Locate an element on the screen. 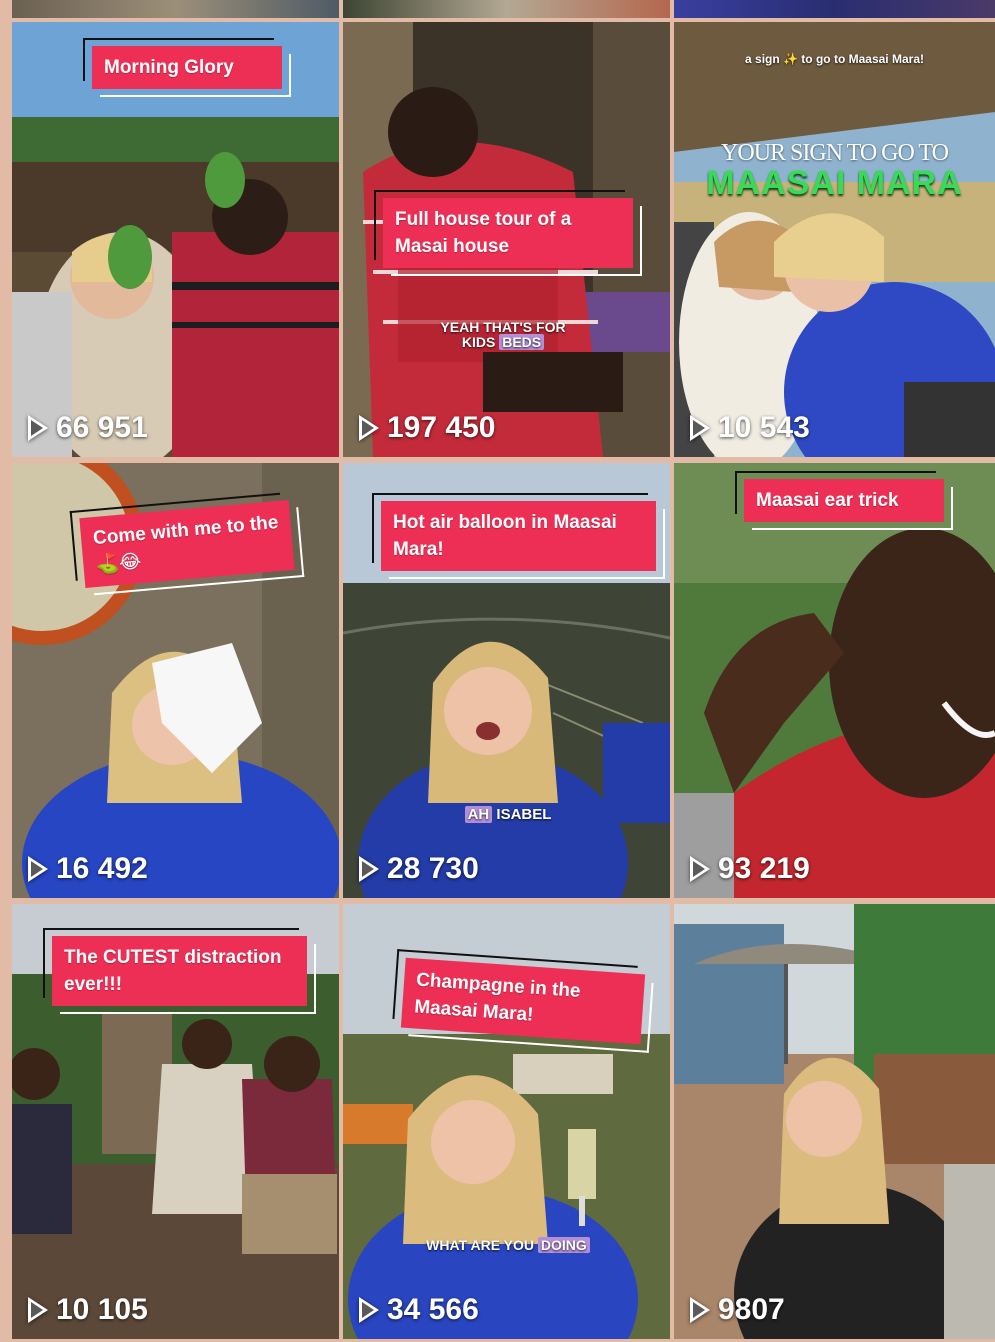 The width and height of the screenshot is (995, 1342). caption-sticker: Hot air balloon in Maasai Mara! is located at coordinates (518, 536).